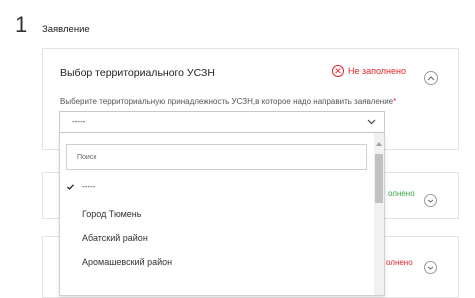  I want to click on section-3-status: олнено, so click(399, 262).